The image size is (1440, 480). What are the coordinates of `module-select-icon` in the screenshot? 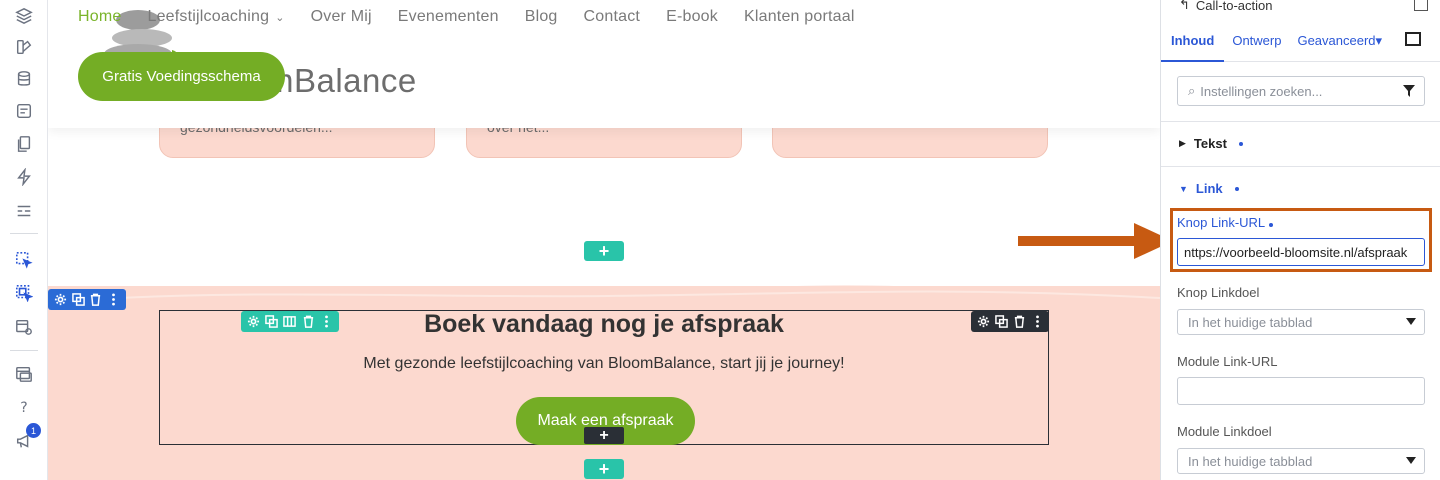 It's located at (24, 260).